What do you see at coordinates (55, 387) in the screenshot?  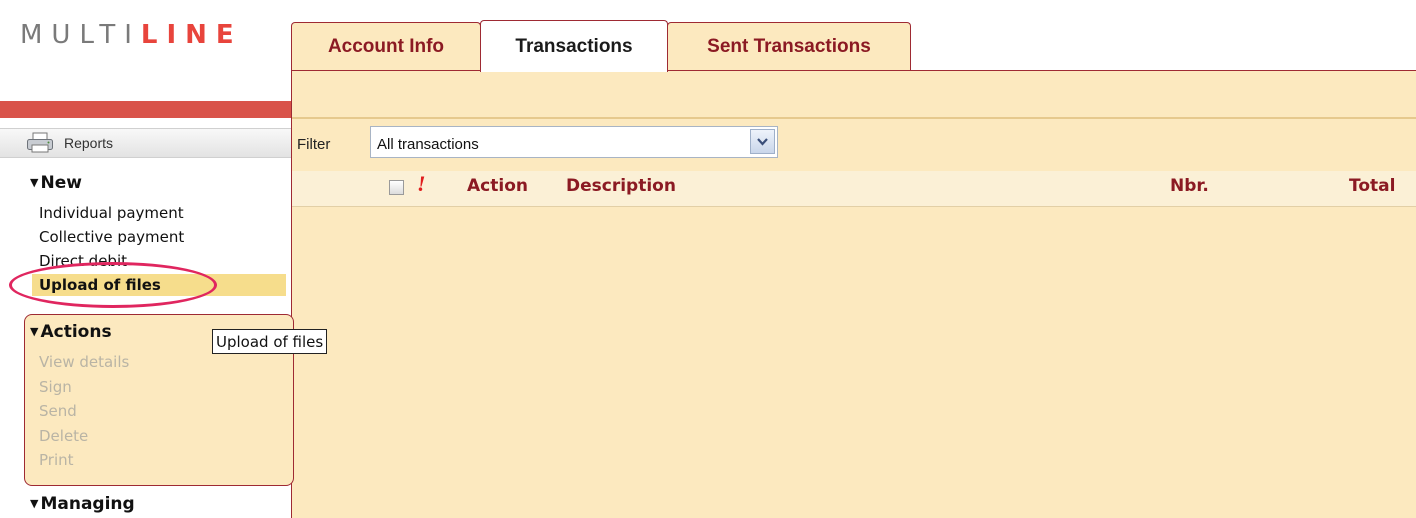 I see `action-sign: Sign` at bounding box center [55, 387].